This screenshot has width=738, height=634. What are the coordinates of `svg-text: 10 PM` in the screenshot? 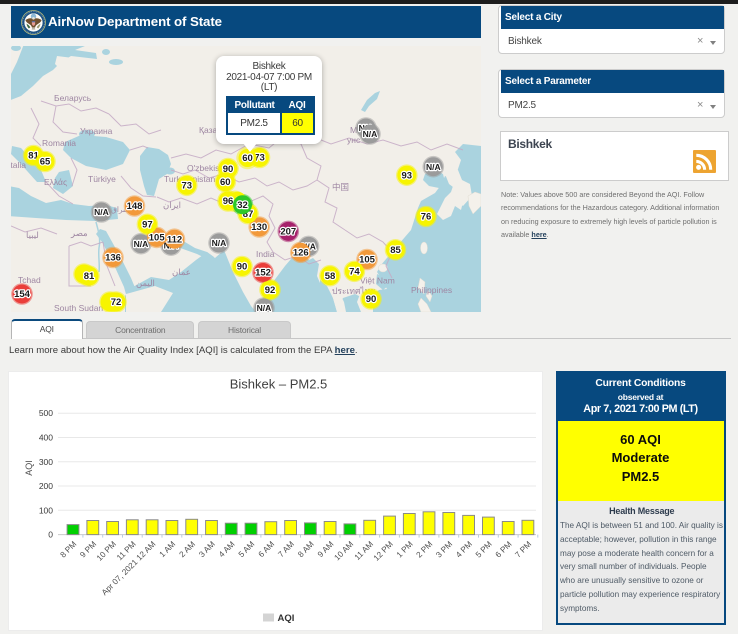 It's located at (106, 551).